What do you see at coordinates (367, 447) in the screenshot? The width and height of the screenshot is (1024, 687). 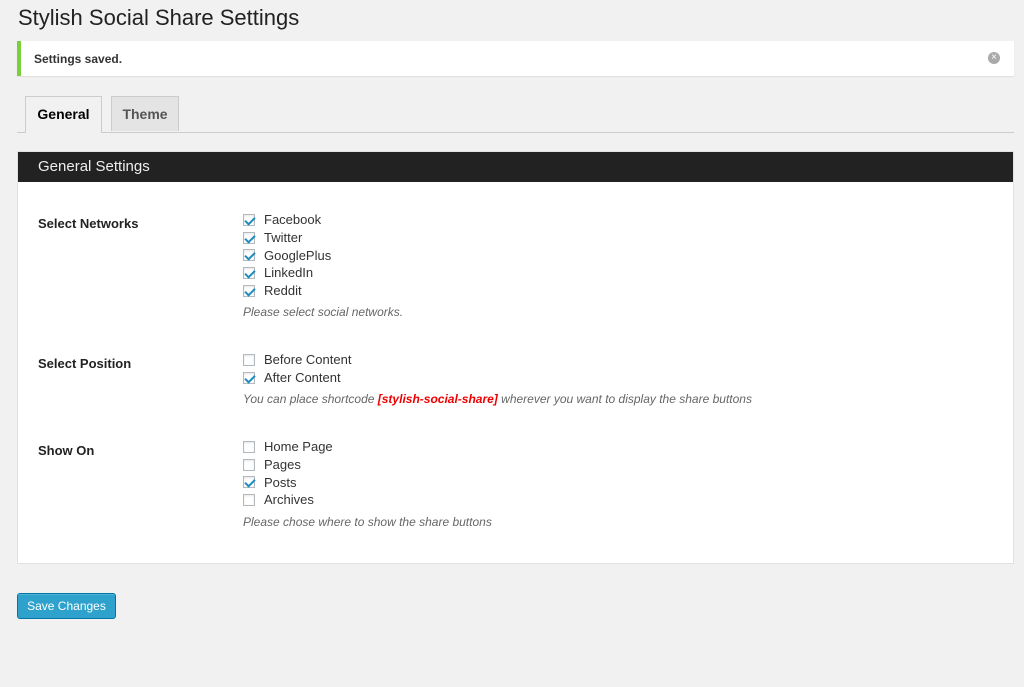 I see `show-option-home: Home Page` at bounding box center [367, 447].